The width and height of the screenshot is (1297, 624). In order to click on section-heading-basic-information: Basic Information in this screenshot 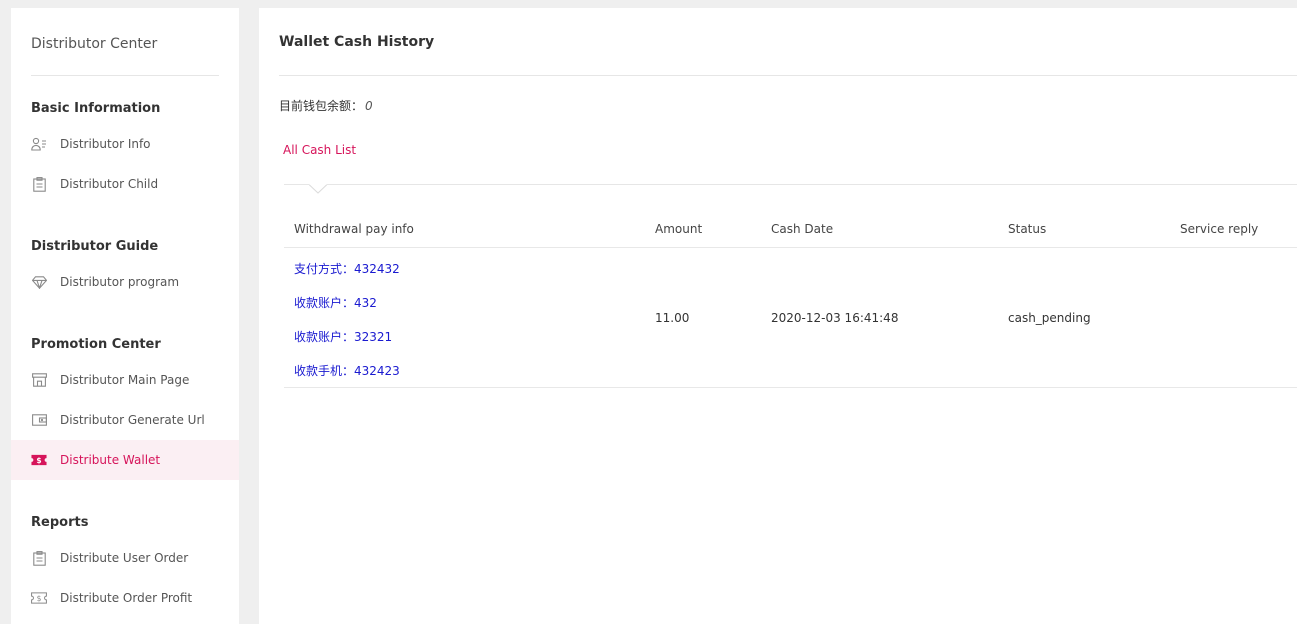, I will do `click(96, 108)`.